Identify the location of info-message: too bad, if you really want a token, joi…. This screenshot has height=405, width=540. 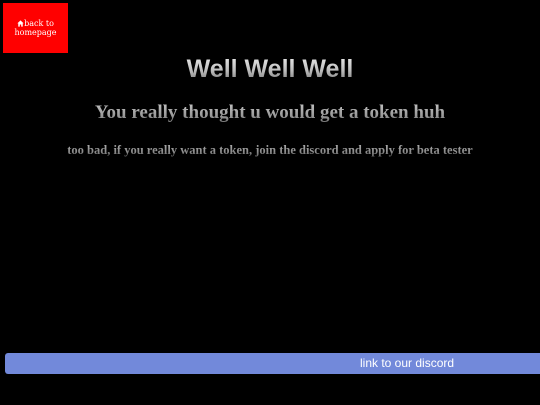
(270, 150).